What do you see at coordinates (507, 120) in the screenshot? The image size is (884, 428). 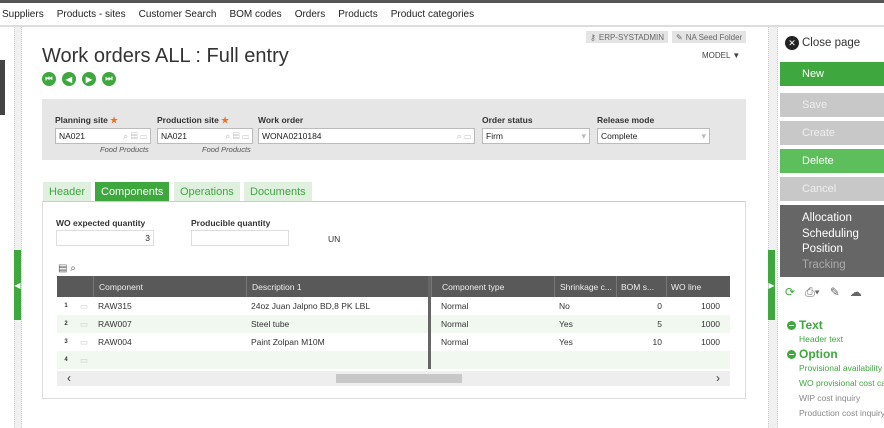 I see `order-status-label: Order status` at bounding box center [507, 120].